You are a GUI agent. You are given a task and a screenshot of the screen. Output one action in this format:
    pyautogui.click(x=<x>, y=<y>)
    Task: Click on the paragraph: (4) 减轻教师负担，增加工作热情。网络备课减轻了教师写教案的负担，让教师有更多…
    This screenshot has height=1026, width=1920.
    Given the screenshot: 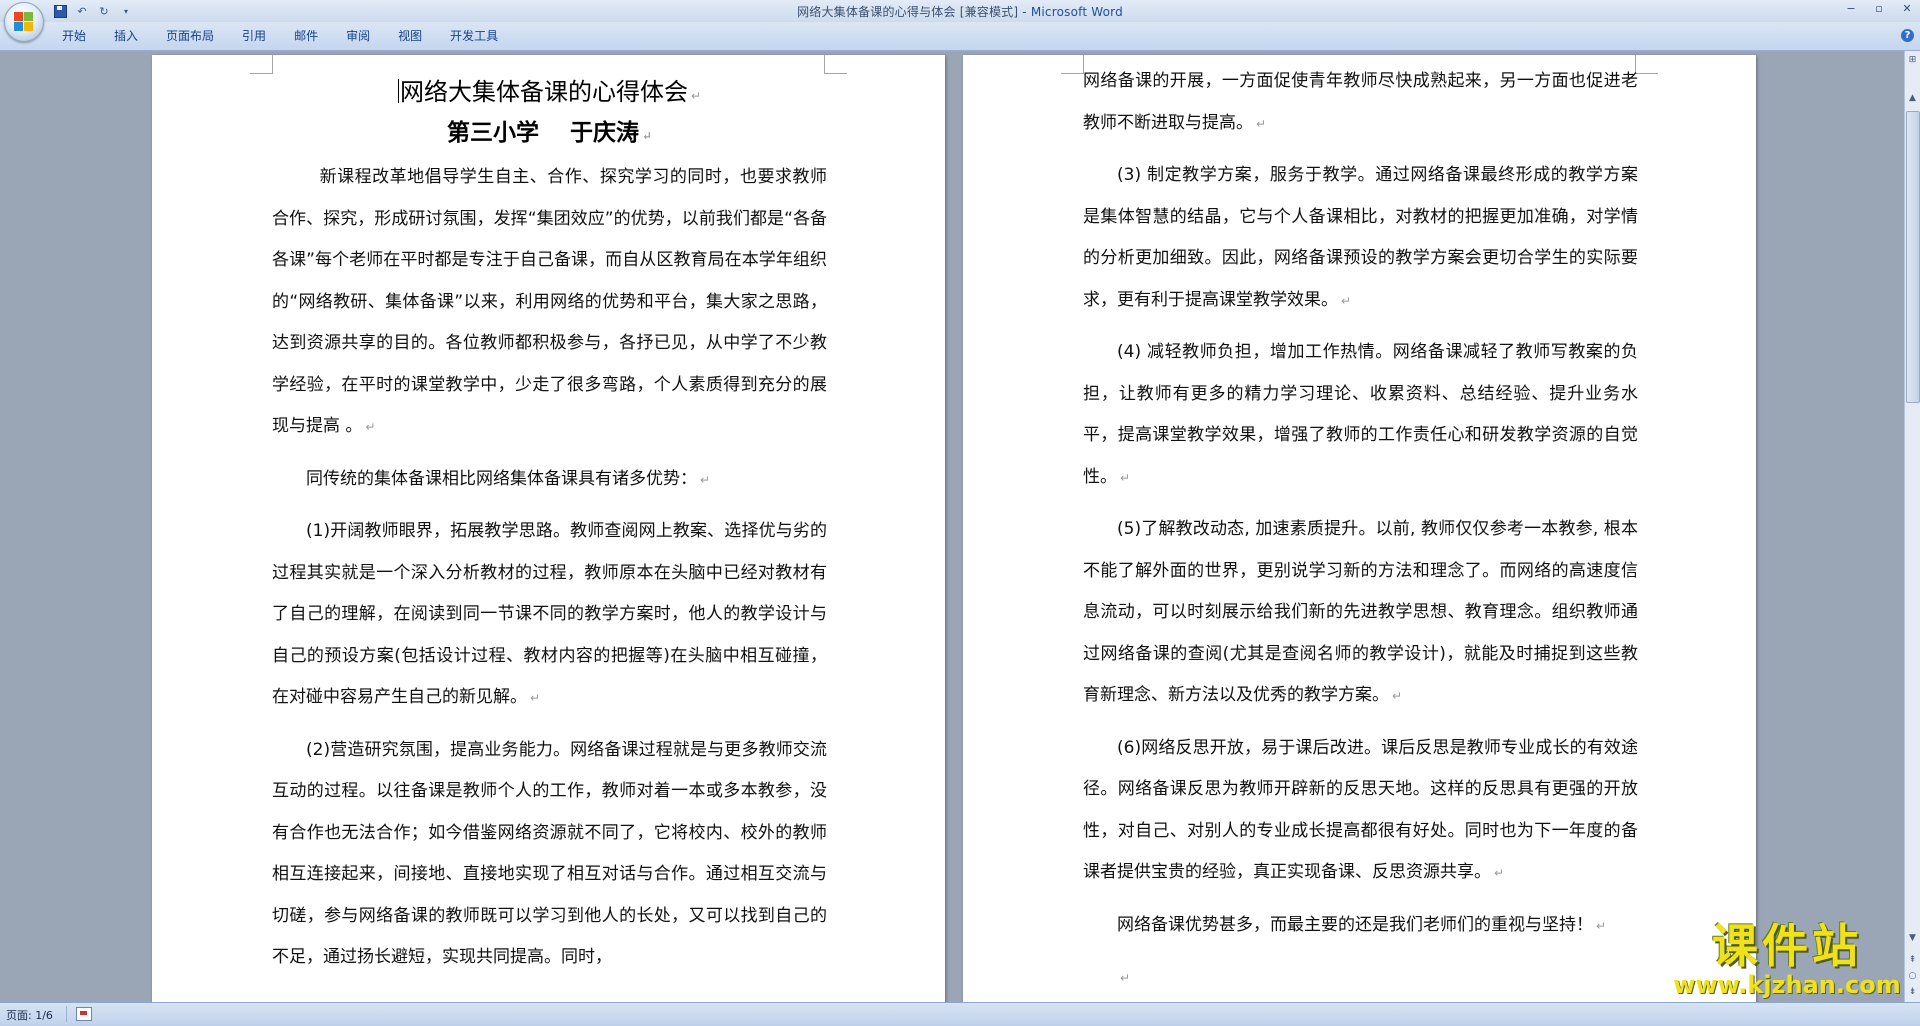 What is the action you would take?
    pyautogui.click(x=1360, y=414)
    